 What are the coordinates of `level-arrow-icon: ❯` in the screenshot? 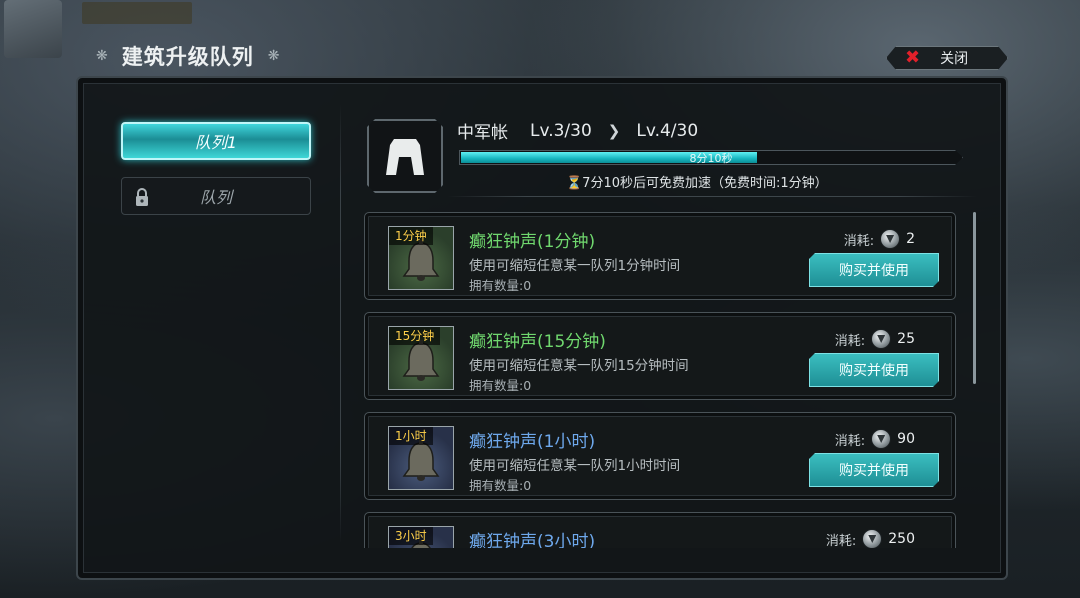 It's located at (614, 130).